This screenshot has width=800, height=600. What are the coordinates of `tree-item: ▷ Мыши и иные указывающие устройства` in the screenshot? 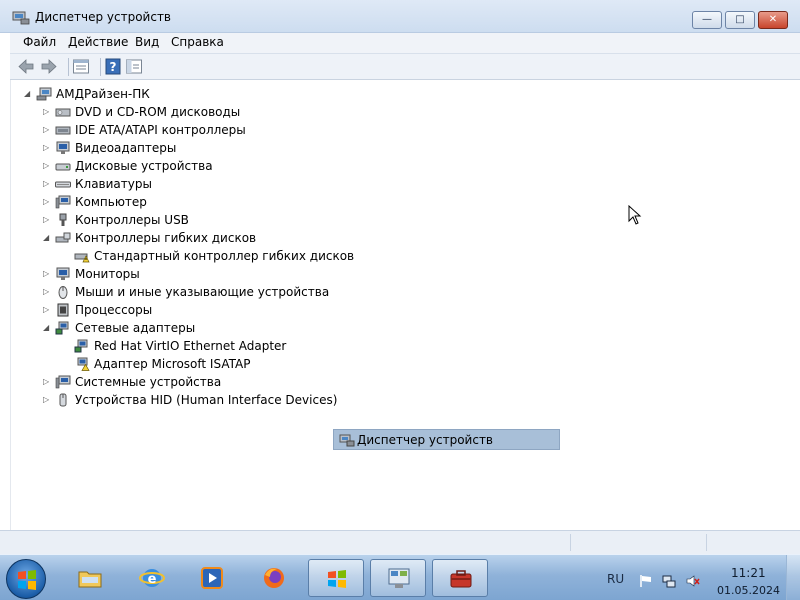 It's located at (193, 292).